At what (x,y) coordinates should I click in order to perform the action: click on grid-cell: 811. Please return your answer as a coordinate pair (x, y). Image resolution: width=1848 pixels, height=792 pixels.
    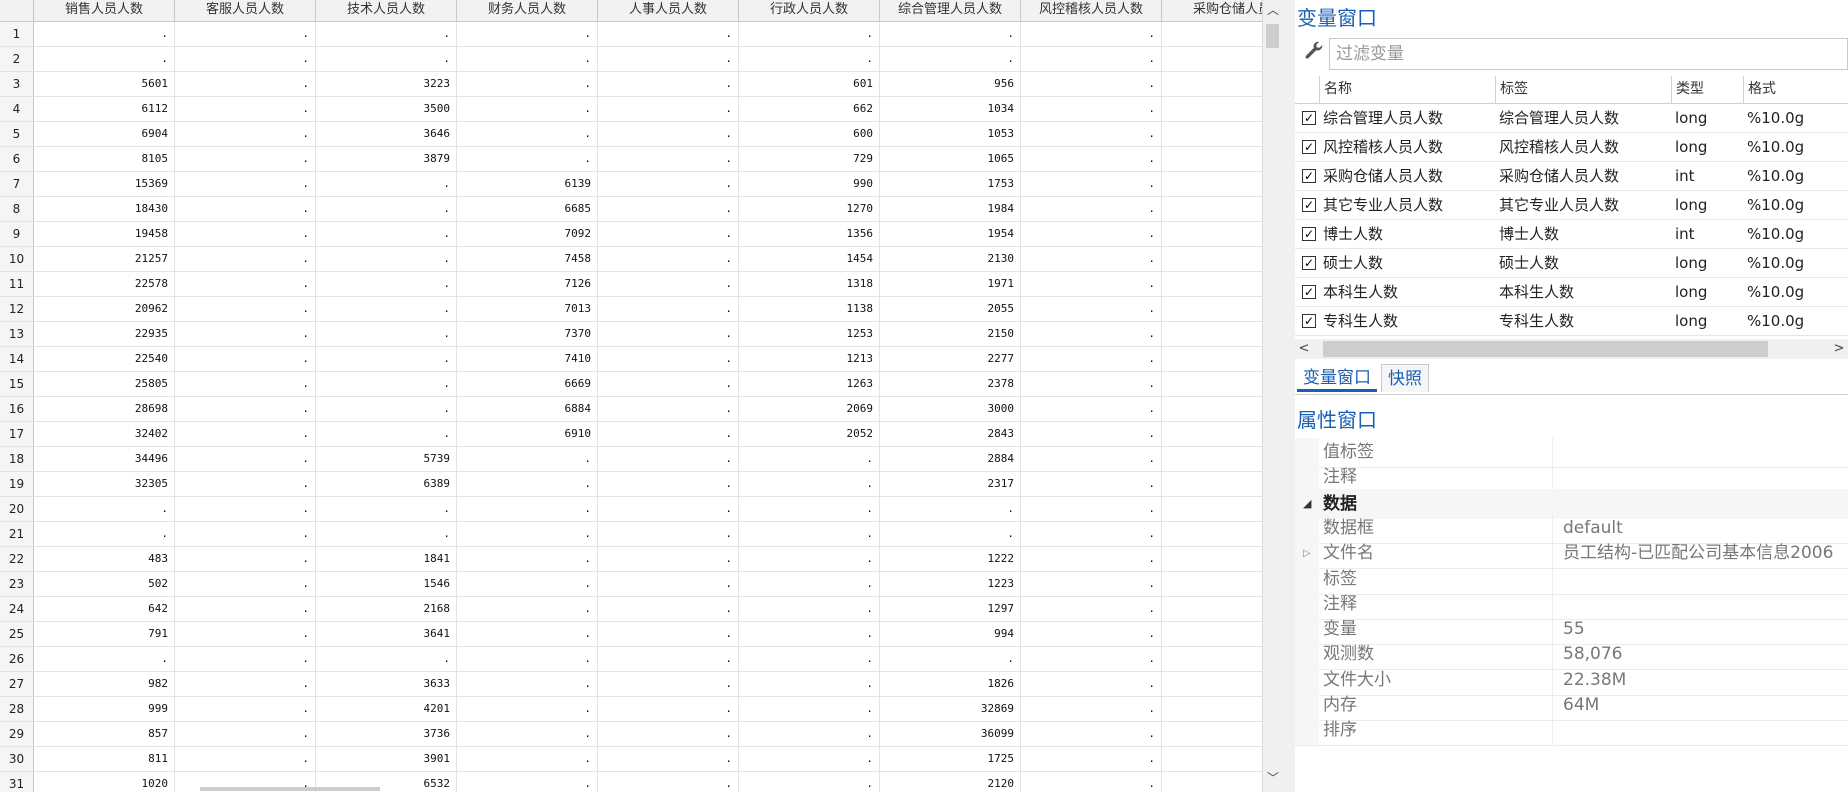
    Looking at the image, I should click on (104, 759).